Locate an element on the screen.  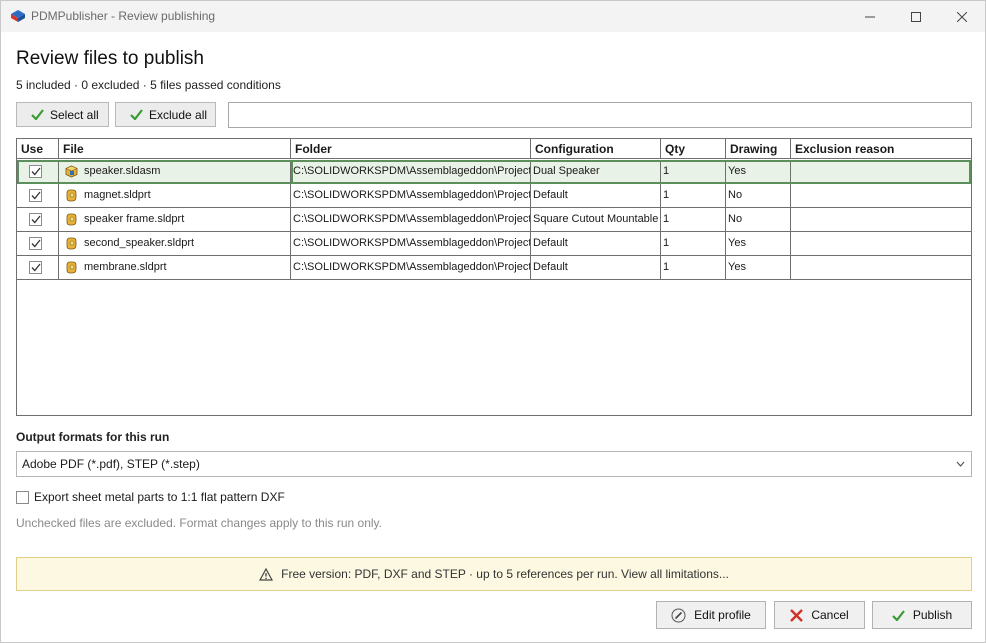
maximize-icon is located at coordinates (916, 16).